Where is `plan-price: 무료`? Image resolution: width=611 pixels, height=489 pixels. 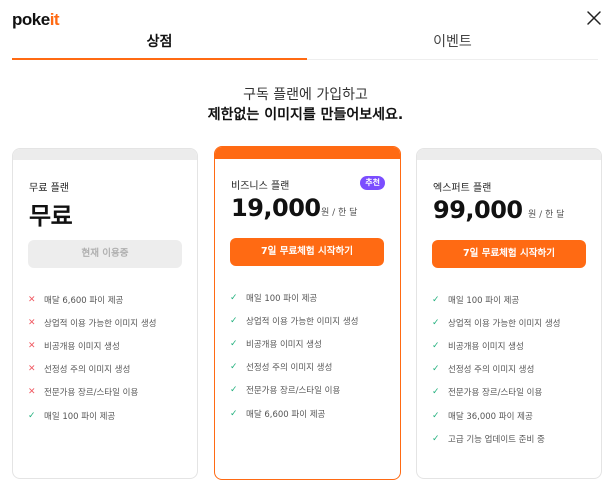
plan-price: 무료 is located at coordinates (51, 216).